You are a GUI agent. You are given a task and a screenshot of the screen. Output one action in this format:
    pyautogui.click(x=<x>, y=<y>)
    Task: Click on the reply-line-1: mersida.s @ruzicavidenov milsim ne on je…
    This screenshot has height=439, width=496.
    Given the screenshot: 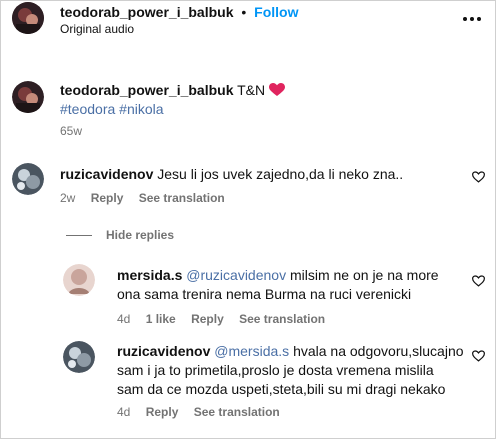 What is the action you would take?
    pyautogui.click(x=278, y=275)
    